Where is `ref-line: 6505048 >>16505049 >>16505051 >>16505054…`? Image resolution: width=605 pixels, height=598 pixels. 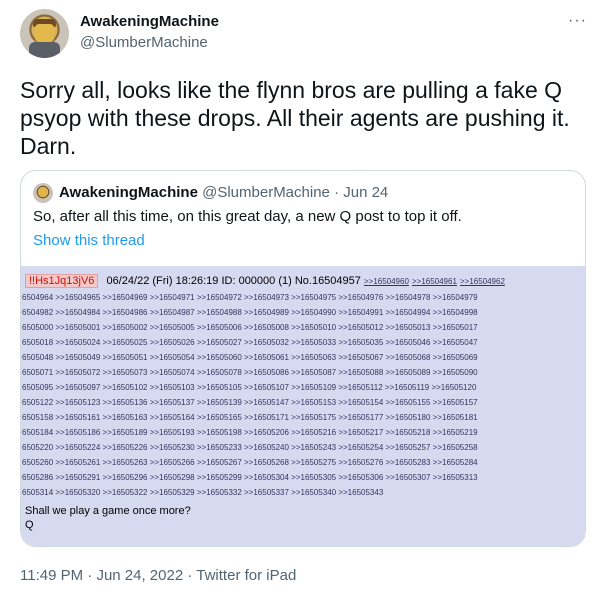 ref-line: 6505048 >>16505049 >>16505051 >>16505054… is located at coordinates (250, 357).